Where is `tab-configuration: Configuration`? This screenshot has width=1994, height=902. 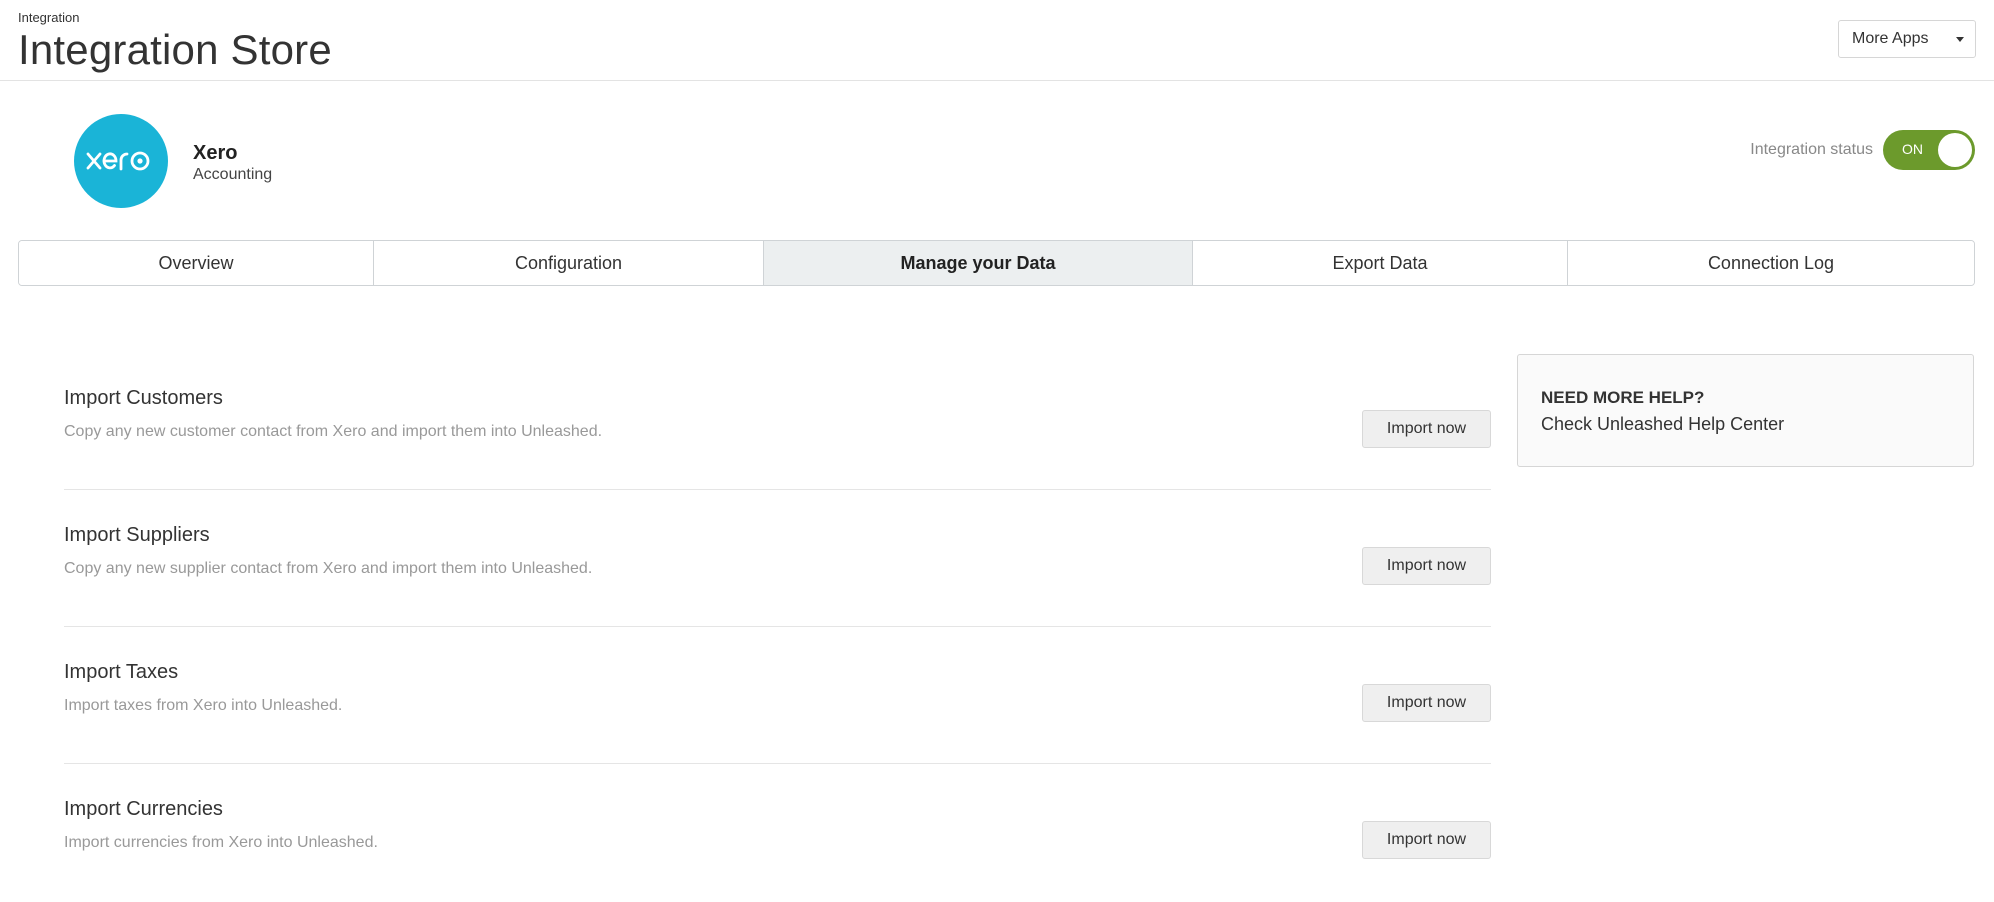 tab-configuration: Configuration is located at coordinates (569, 263).